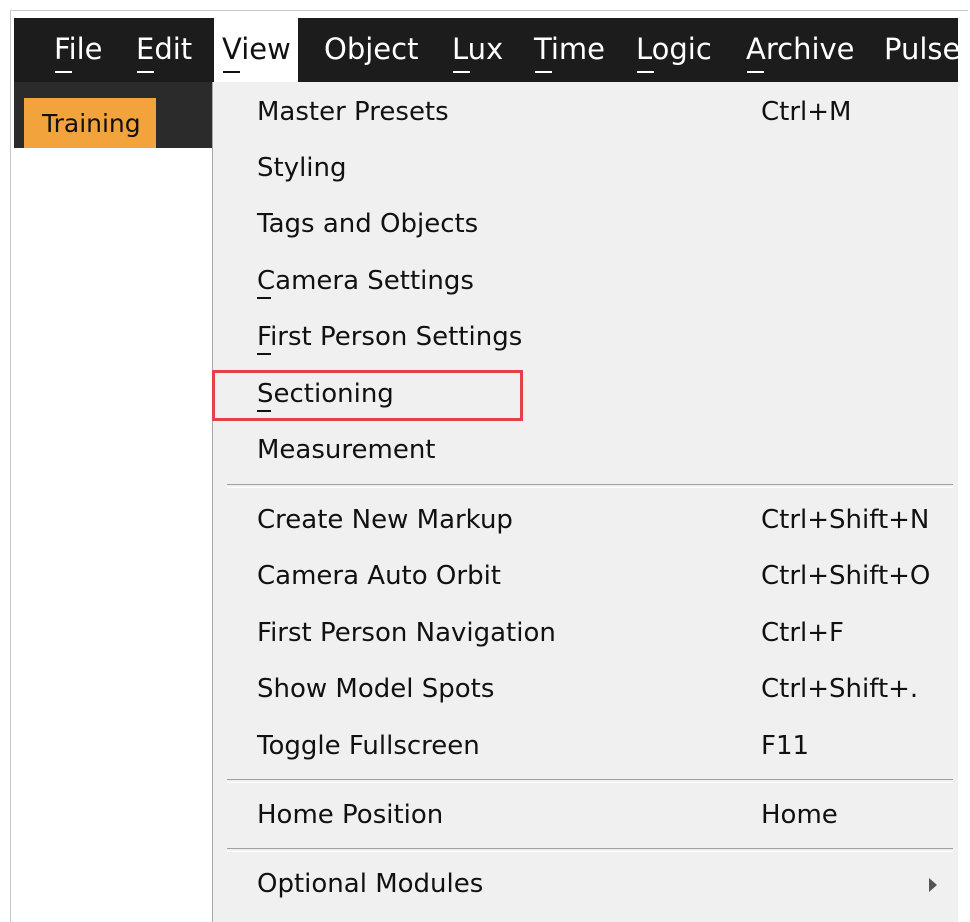  I want to click on menu-item-first-person-navigation: First Person Navigation Ctrl+F, so click(586, 633).